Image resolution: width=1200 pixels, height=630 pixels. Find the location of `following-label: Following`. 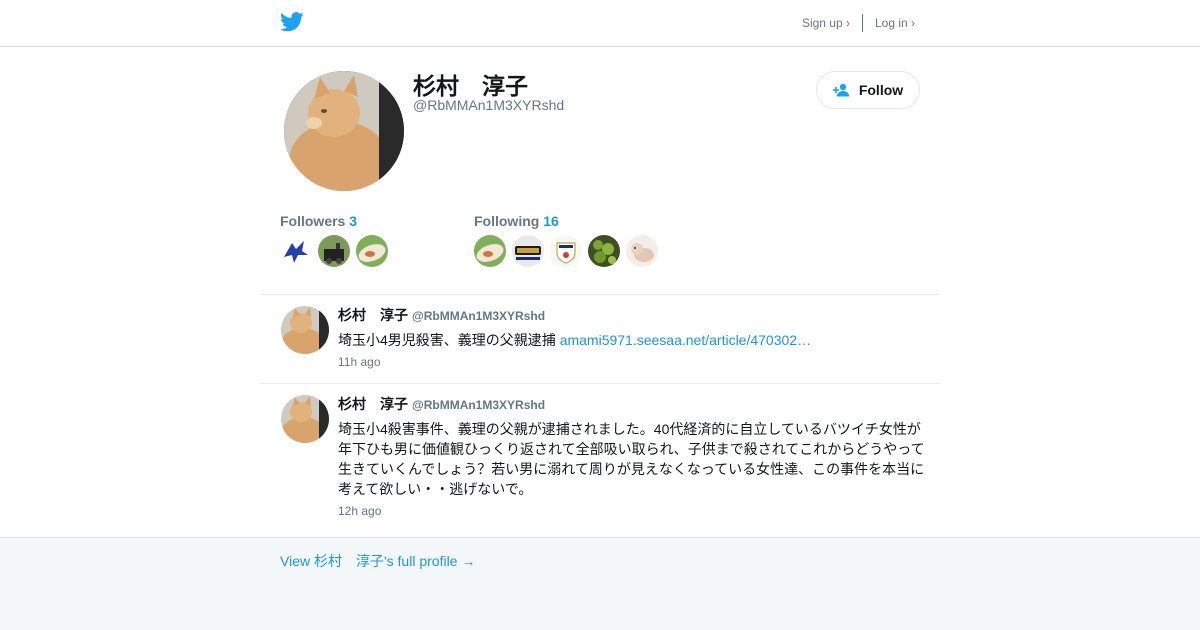

following-label: Following is located at coordinates (507, 221).